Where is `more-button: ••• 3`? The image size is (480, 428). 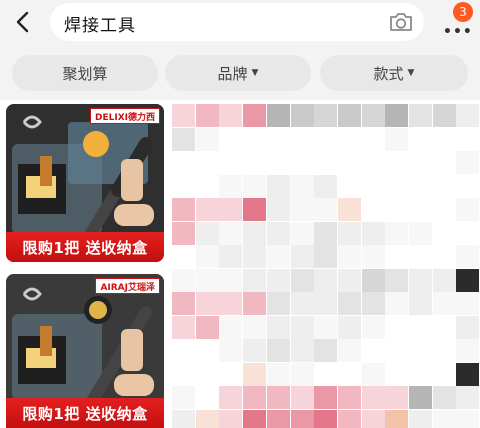
more-button: ••• 3 is located at coordinates (458, 21).